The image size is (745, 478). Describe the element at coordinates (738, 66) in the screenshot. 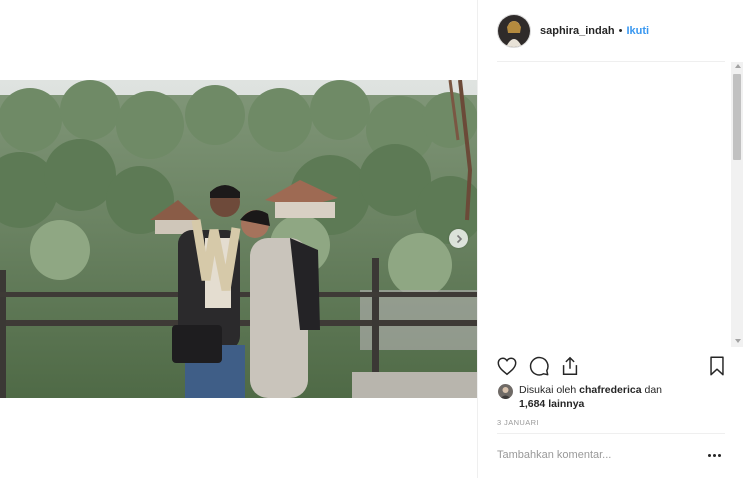

I see `scroll-up-arrow-icon` at that location.